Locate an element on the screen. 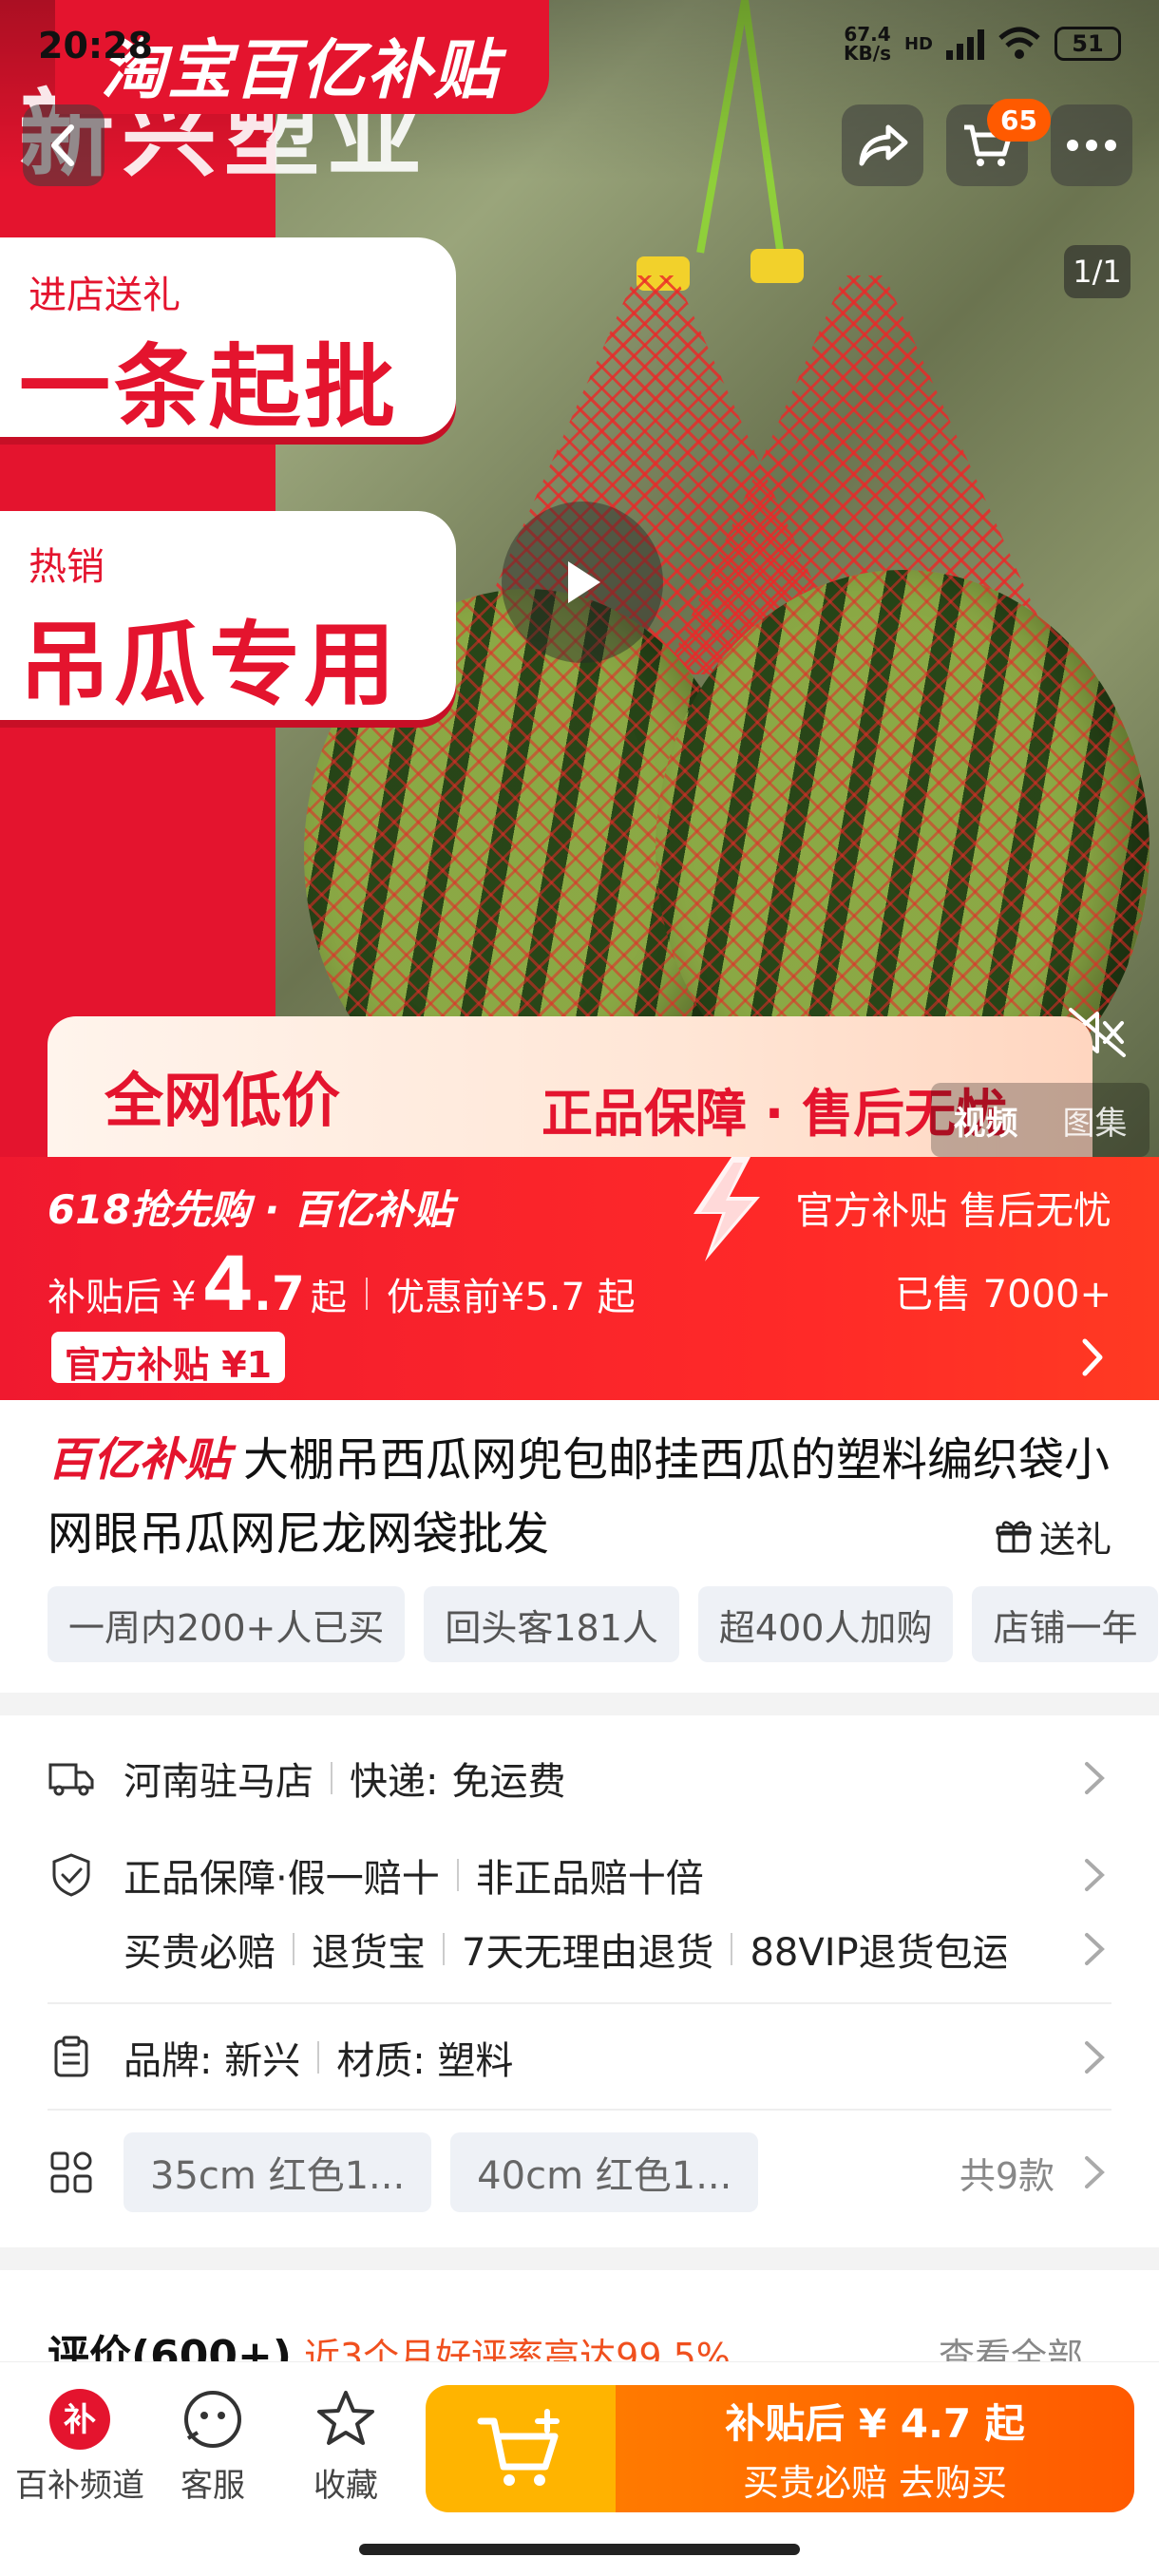 The image size is (1159, 2576). more-icon is located at coordinates (1091, 145).